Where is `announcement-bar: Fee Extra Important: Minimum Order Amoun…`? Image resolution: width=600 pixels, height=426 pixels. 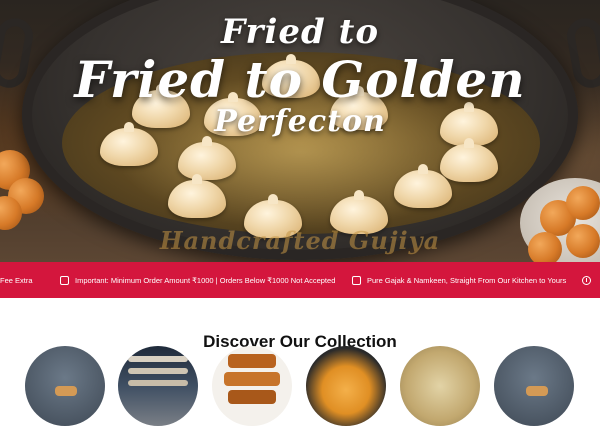
announcement-bar: Fee Extra Important: Minimum Order Amoun… is located at coordinates (300, 280).